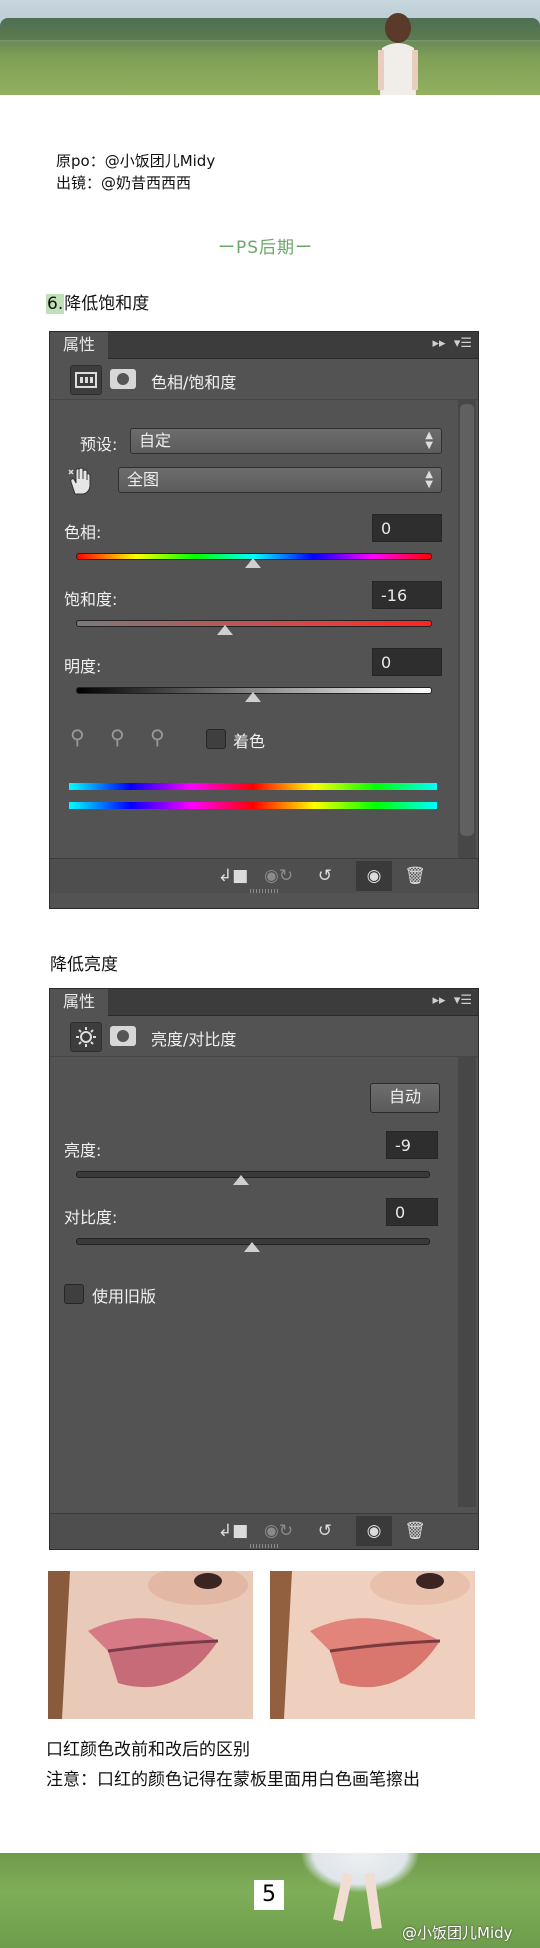  What do you see at coordinates (117, 737) in the screenshot?
I see `eyedropper-plus-icon: ⚲` at bounding box center [117, 737].